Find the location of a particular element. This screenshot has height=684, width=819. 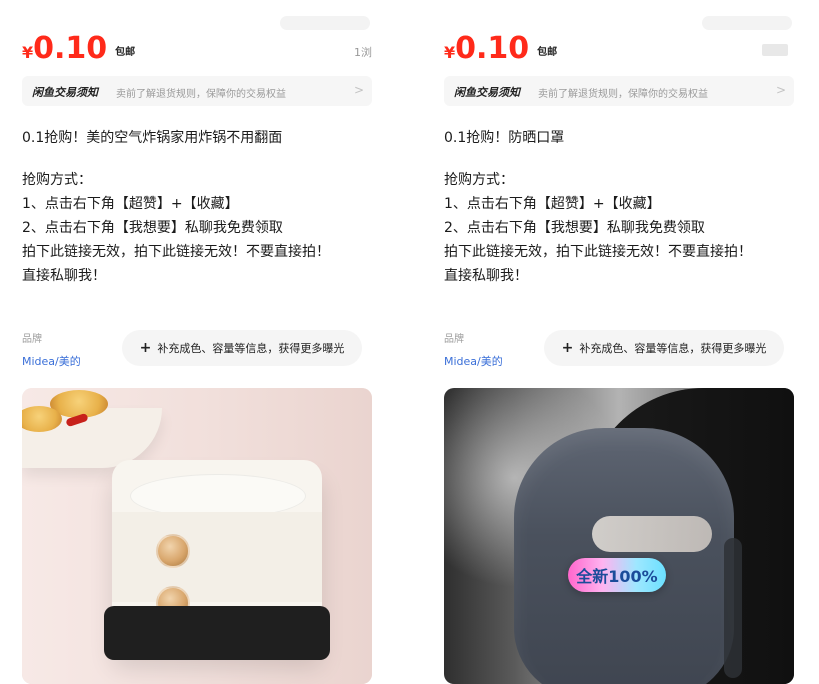

air-fryer-body is located at coordinates (217, 557).